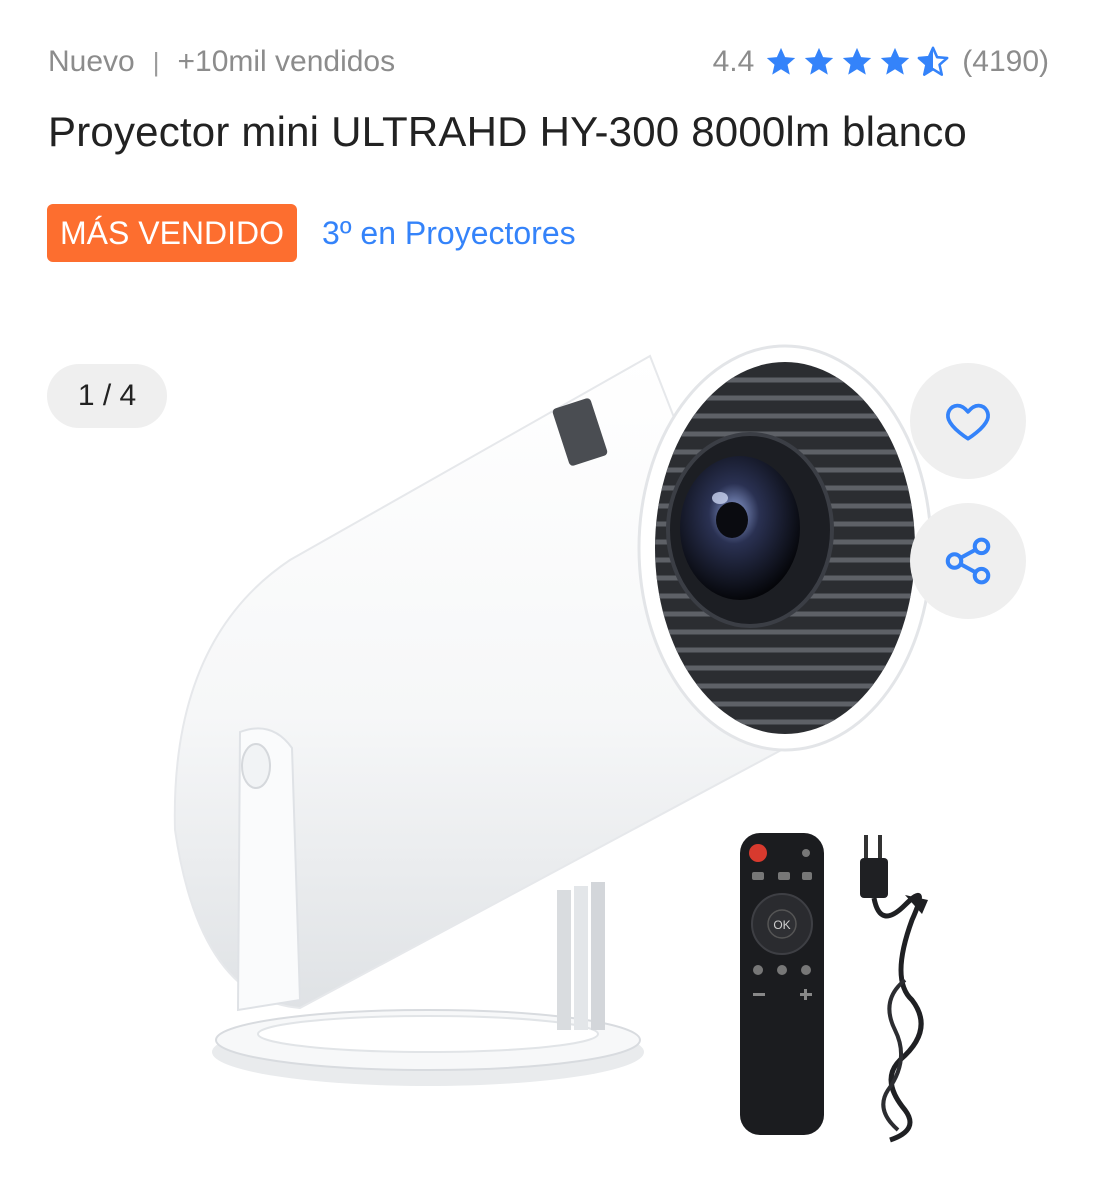 This screenshot has height=1200, width=1097. Describe the element at coordinates (733, 61) in the screenshot. I see `rating-value: 4.4` at that location.